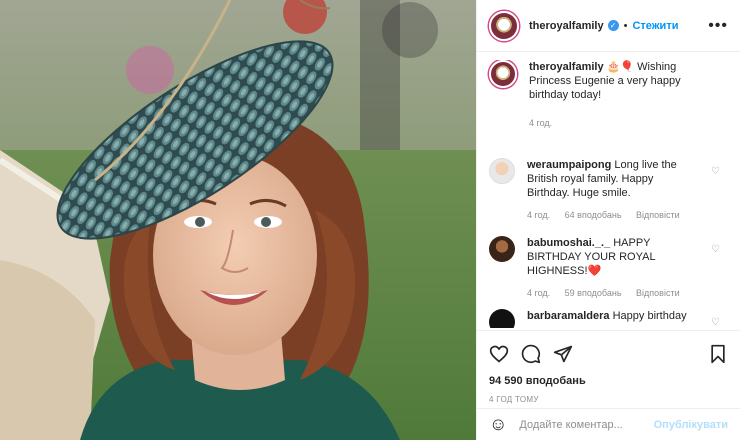  What do you see at coordinates (620, 67) in the screenshot?
I see `caption-emoji: 🎂🎈` at bounding box center [620, 67].